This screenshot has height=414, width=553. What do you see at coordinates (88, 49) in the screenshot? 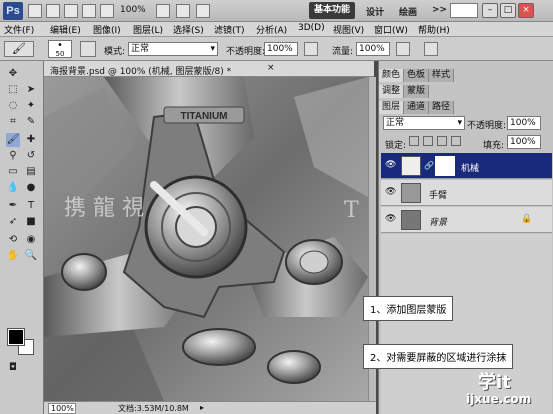
I see `brush-panel-icon` at bounding box center [88, 49].